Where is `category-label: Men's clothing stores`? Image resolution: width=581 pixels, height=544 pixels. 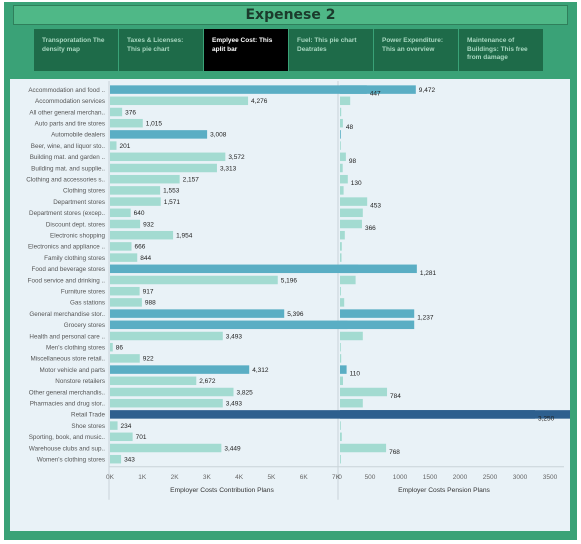
category-label: Men's clothing stores is located at coordinates (75, 348).